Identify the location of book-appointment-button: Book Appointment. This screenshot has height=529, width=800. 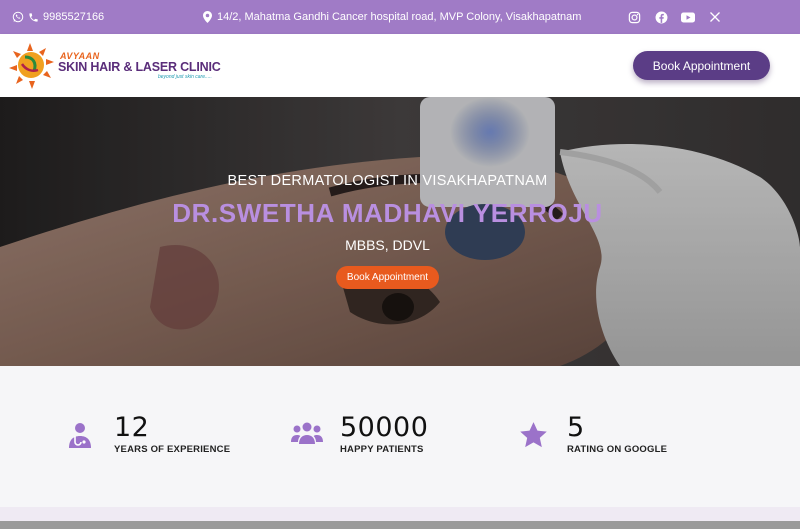
(701, 65).